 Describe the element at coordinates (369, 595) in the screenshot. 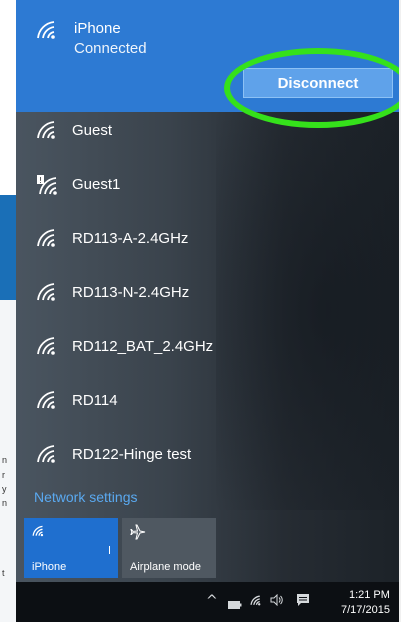

I see `clock-time: 1:21 PM` at that location.